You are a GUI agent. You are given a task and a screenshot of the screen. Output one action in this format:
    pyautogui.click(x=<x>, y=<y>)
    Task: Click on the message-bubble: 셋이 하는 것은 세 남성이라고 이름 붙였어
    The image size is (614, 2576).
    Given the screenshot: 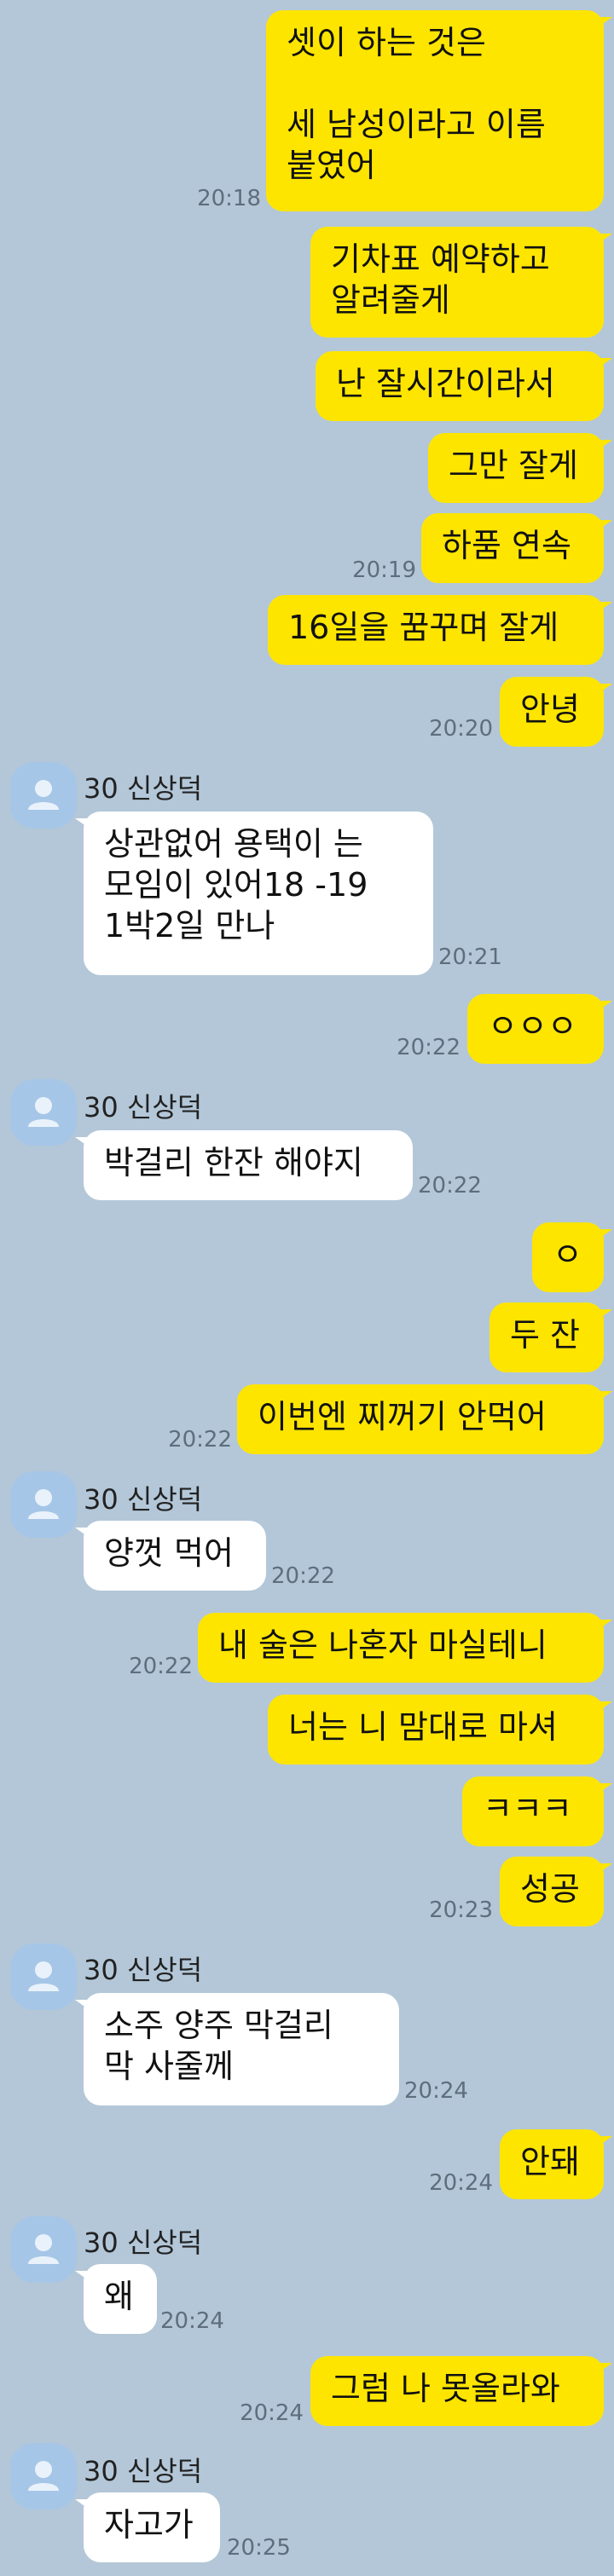 What is the action you would take?
    pyautogui.click(x=439, y=110)
    